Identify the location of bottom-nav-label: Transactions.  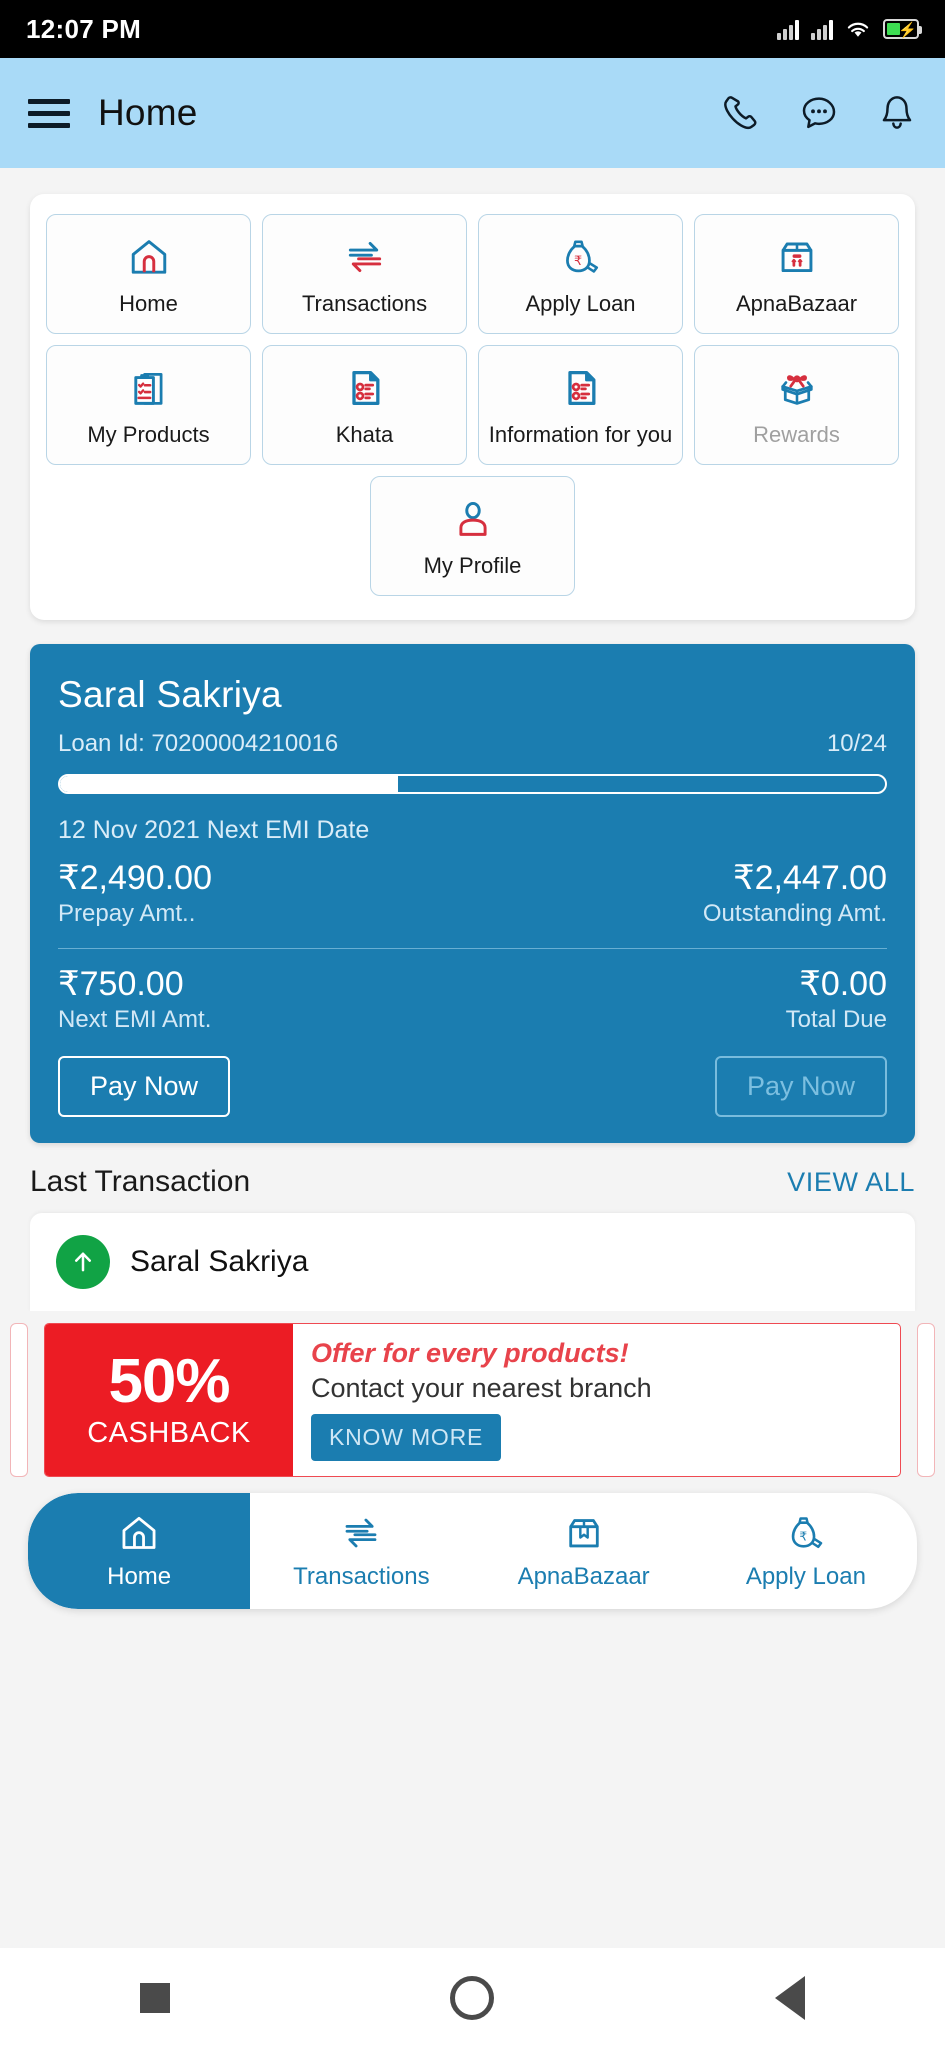
(361, 1576).